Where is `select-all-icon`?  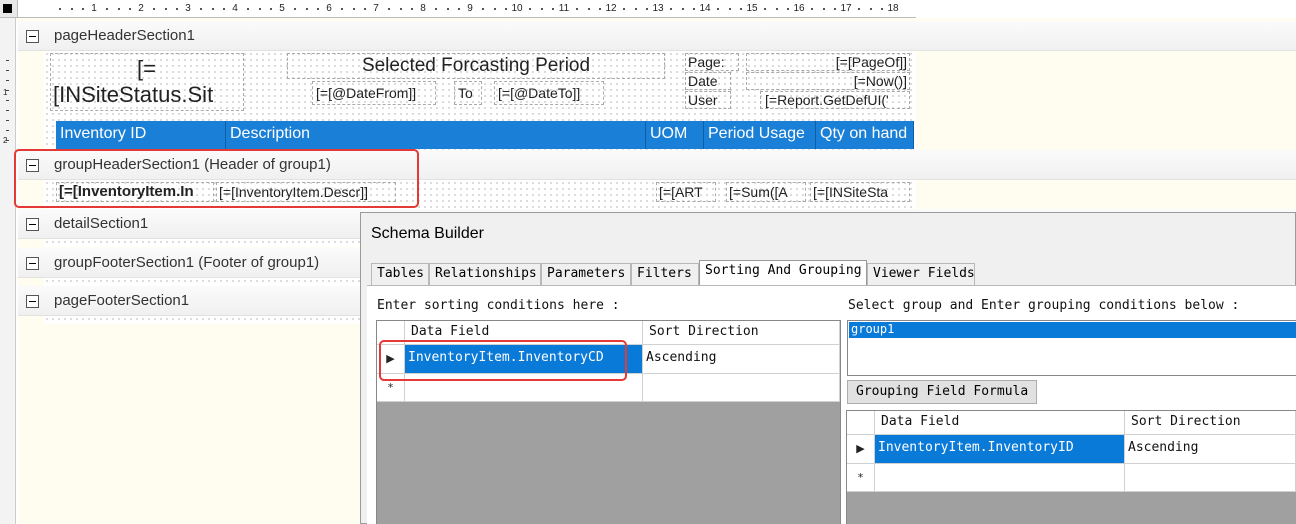 select-all-icon is located at coordinates (7, 8).